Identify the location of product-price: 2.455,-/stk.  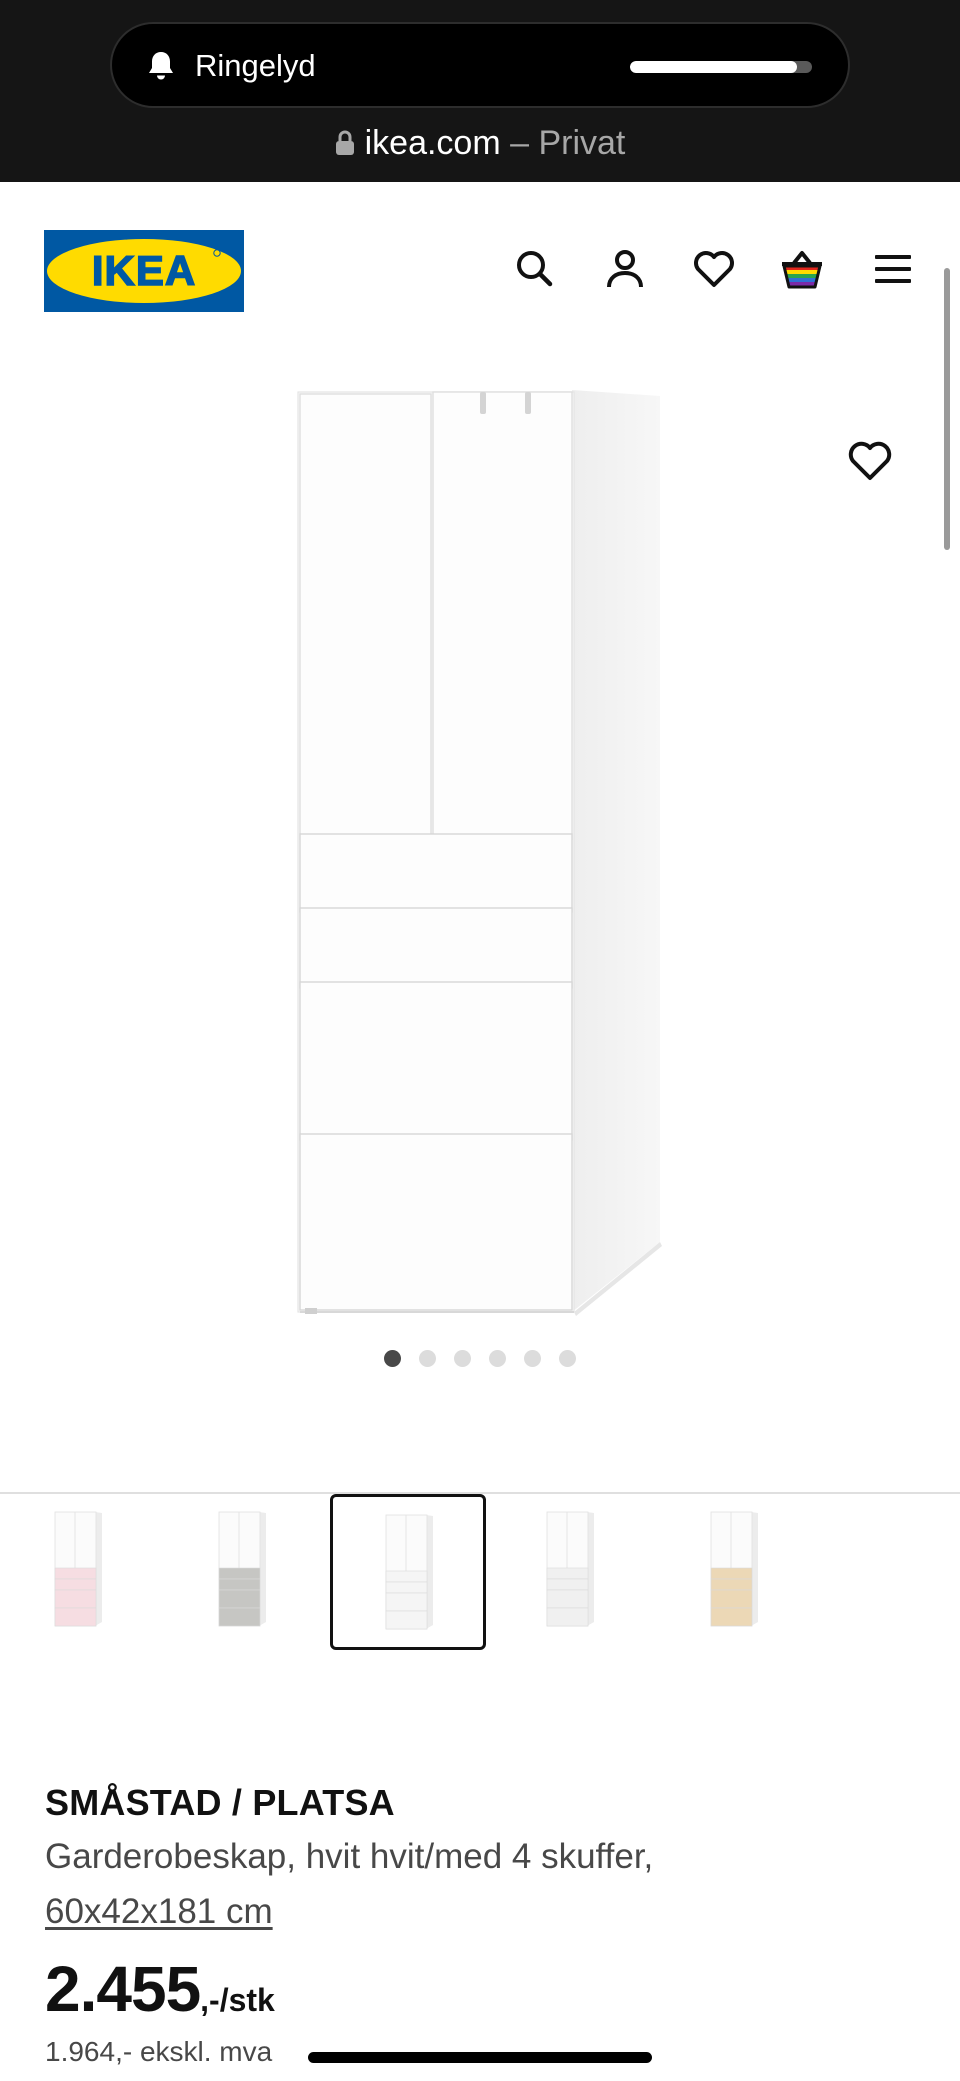
(160, 1989).